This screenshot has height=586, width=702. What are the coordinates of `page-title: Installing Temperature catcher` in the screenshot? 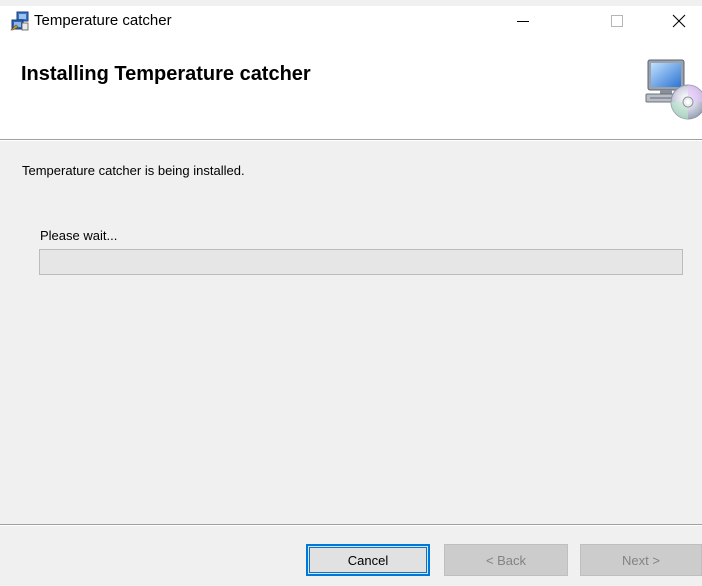 It's located at (166, 74).